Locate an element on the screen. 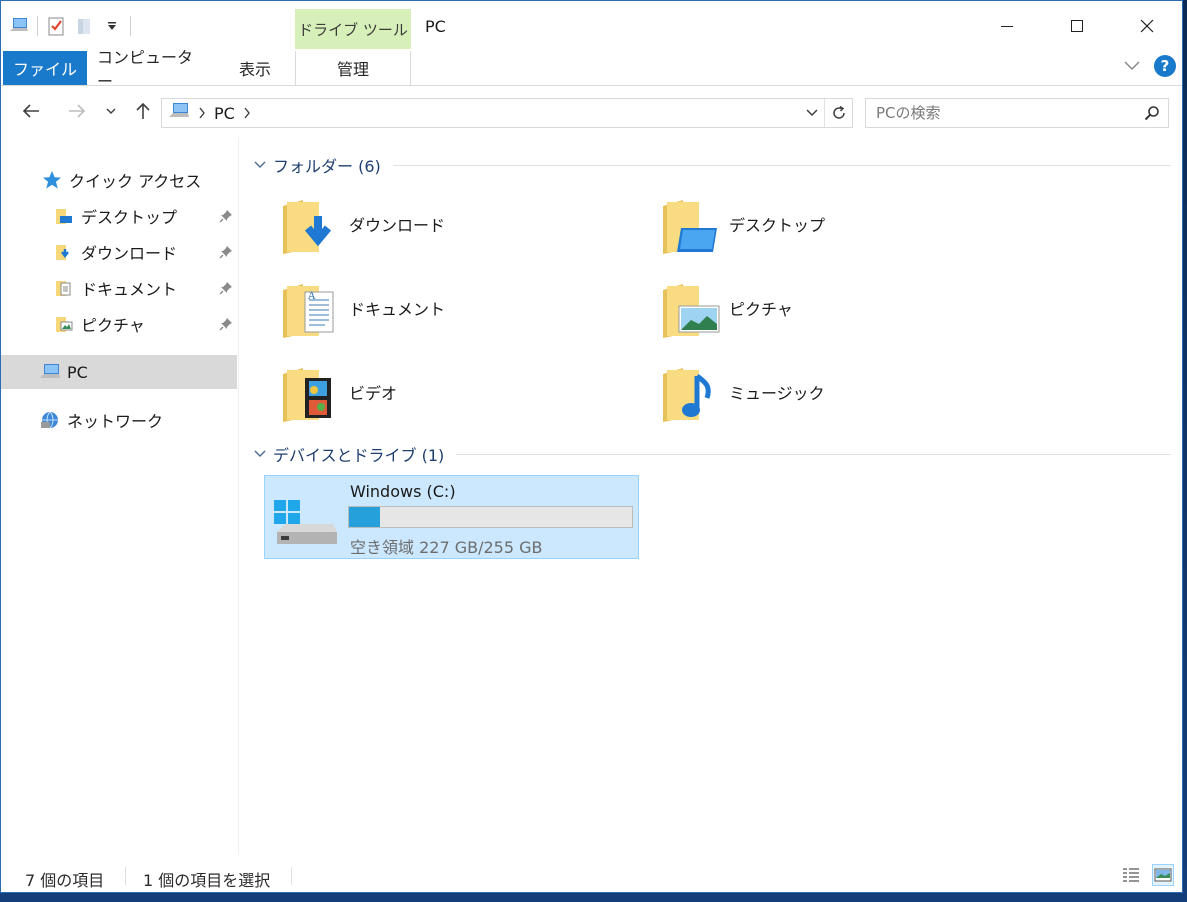 This screenshot has width=1187, height=902. nav-label: ネットワーク is located at coordinates (115, 421).